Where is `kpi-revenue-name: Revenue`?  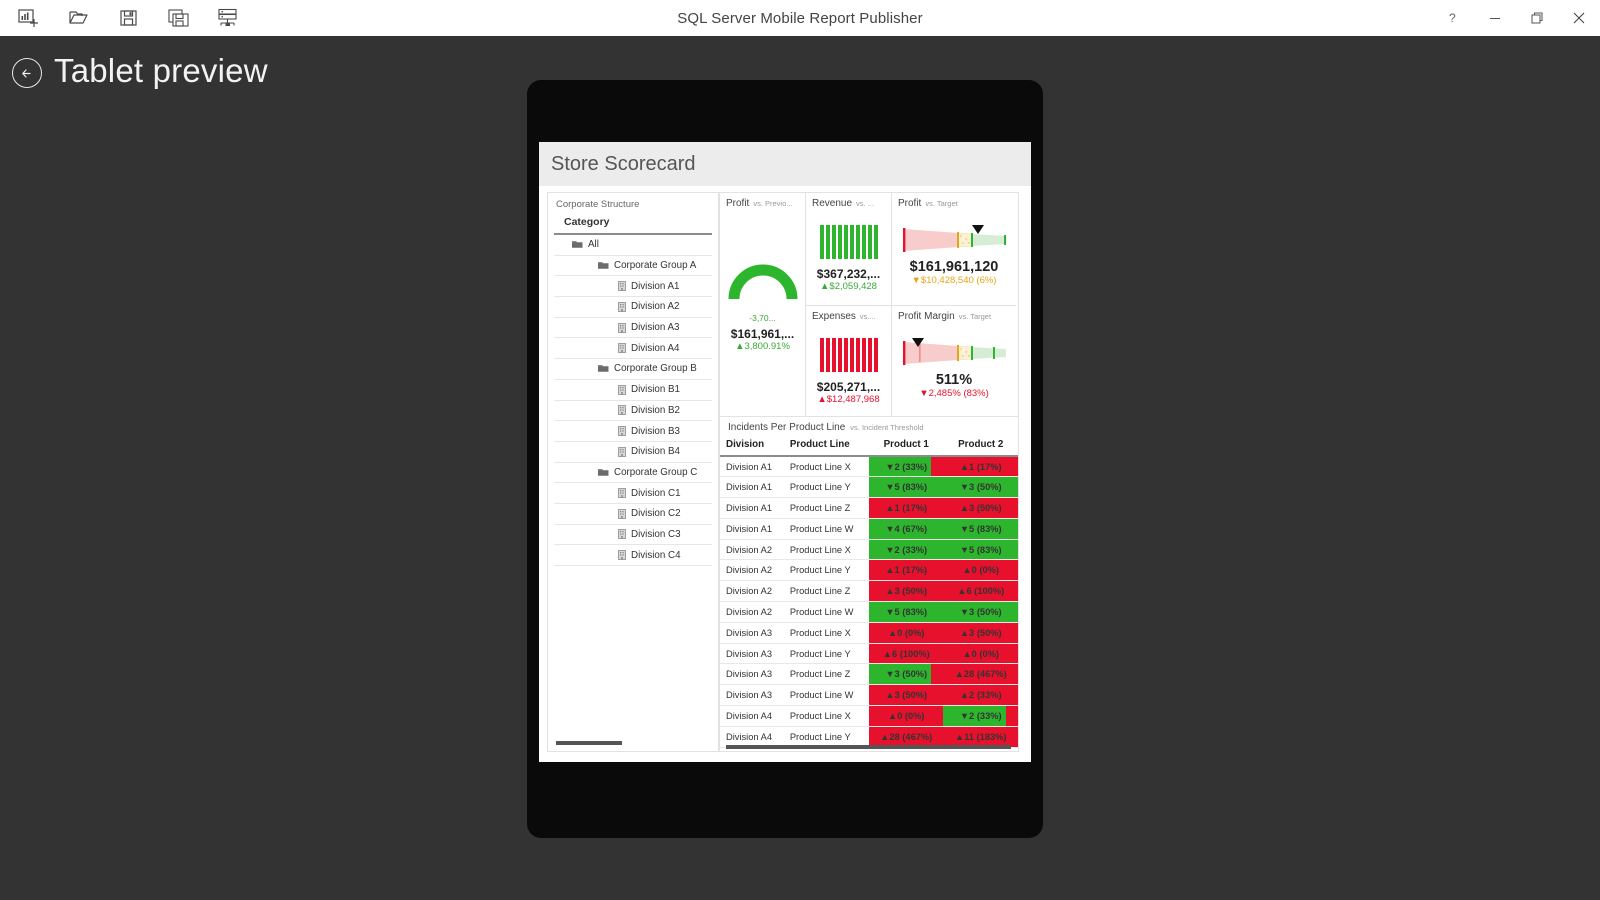 kpi-revenue-name: Revenue is located at coordinates (832, 203).